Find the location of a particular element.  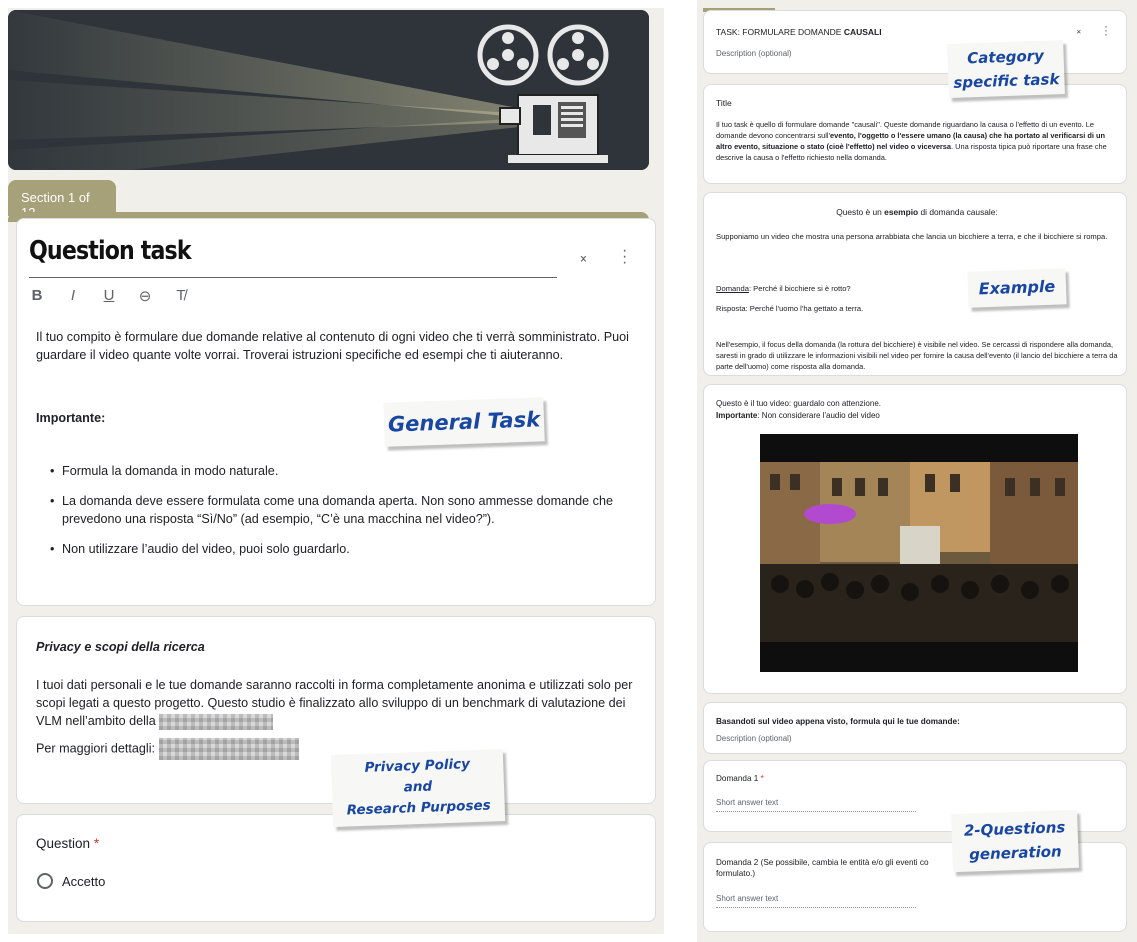

video-frame is located at coordinates (919, 553).